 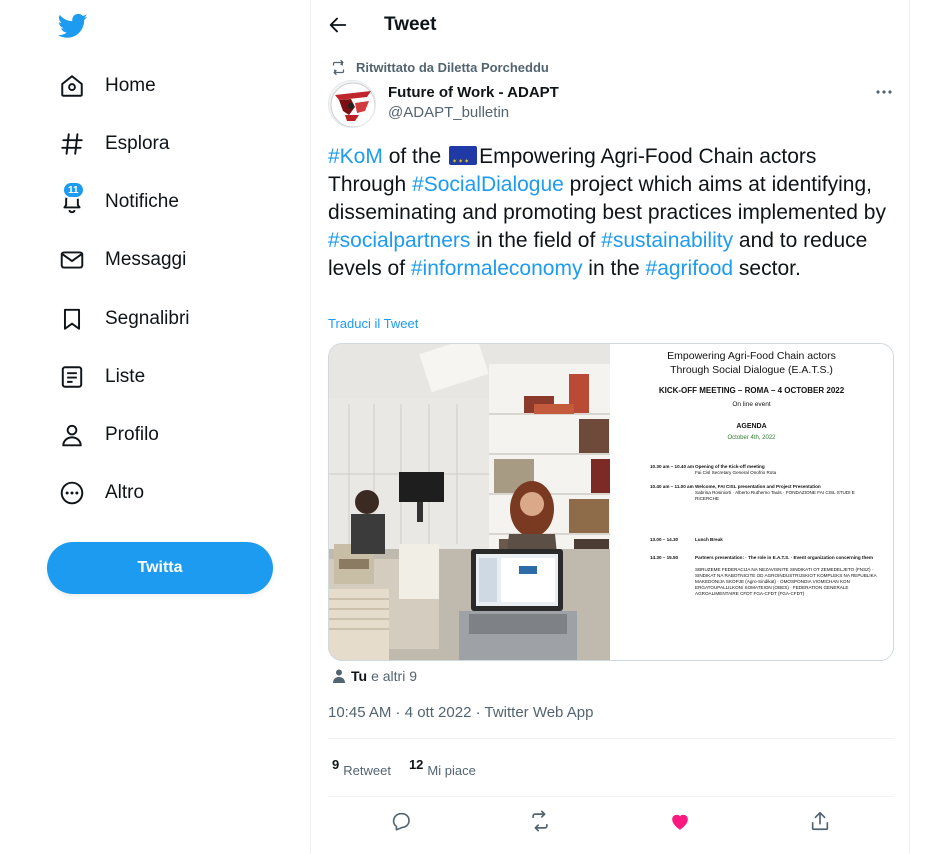 I want to click on likes-stat: 12 Mi piace, so click(x=442, y=767).